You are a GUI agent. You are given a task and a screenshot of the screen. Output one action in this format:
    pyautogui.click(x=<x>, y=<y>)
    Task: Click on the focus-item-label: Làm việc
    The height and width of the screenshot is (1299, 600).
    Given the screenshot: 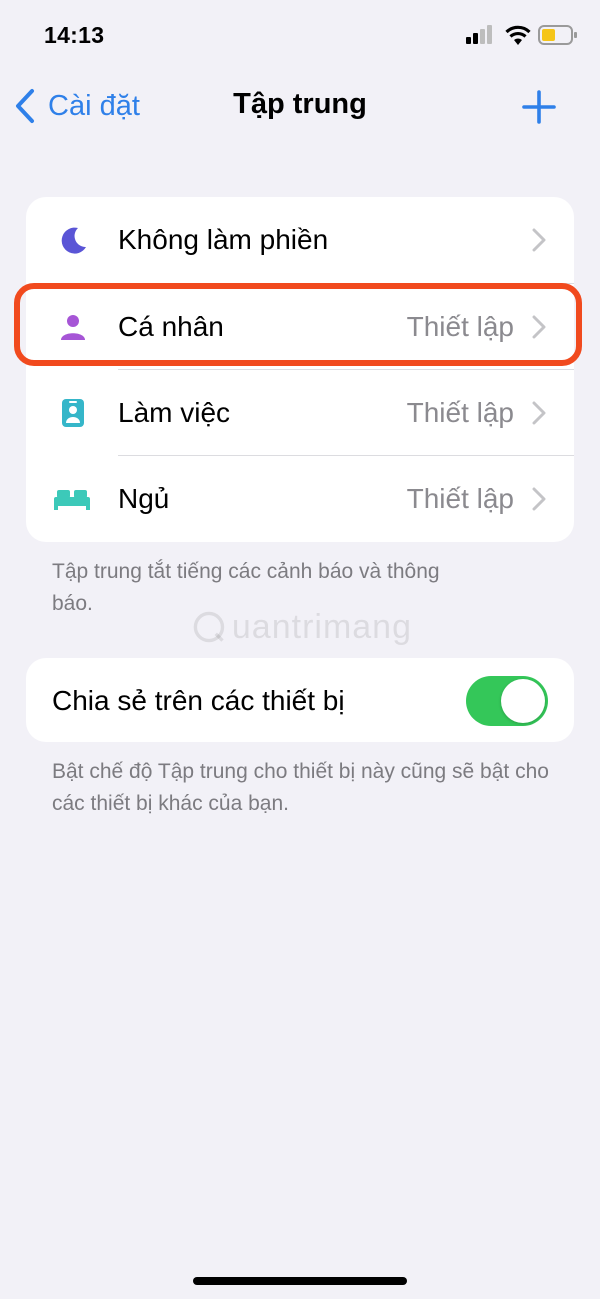 What is the action you would take?
    pyautogui.click(x=174, y=412)
    